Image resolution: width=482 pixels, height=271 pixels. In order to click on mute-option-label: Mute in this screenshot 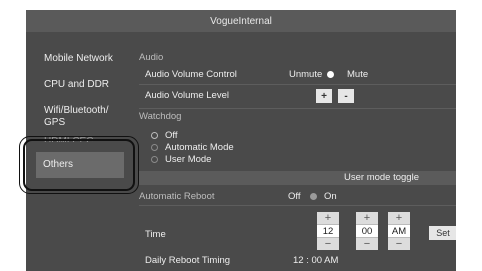, I will do `click(357, 74)`.